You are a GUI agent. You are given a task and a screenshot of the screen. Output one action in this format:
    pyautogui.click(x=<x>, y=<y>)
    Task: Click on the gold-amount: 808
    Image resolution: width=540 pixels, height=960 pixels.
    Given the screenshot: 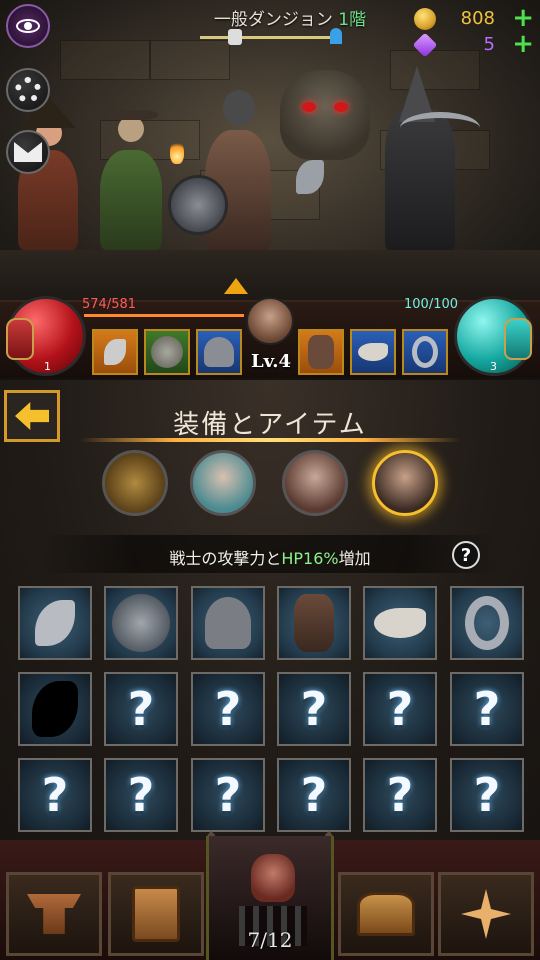 What is the action you would take?
    pyautogui.click(x=477, y=18)
    